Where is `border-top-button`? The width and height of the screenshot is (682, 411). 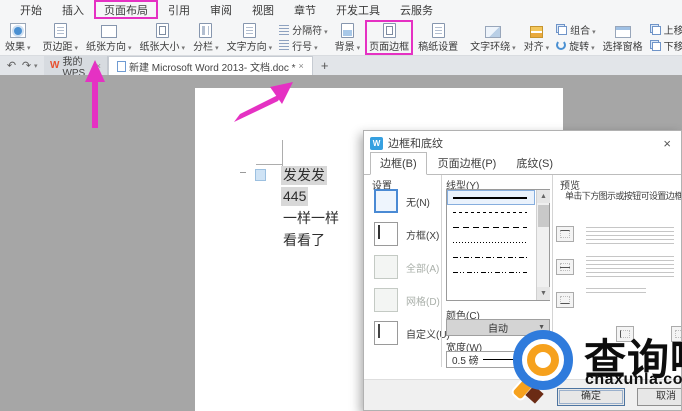 border-top-button is located at coordinates (565, 234).